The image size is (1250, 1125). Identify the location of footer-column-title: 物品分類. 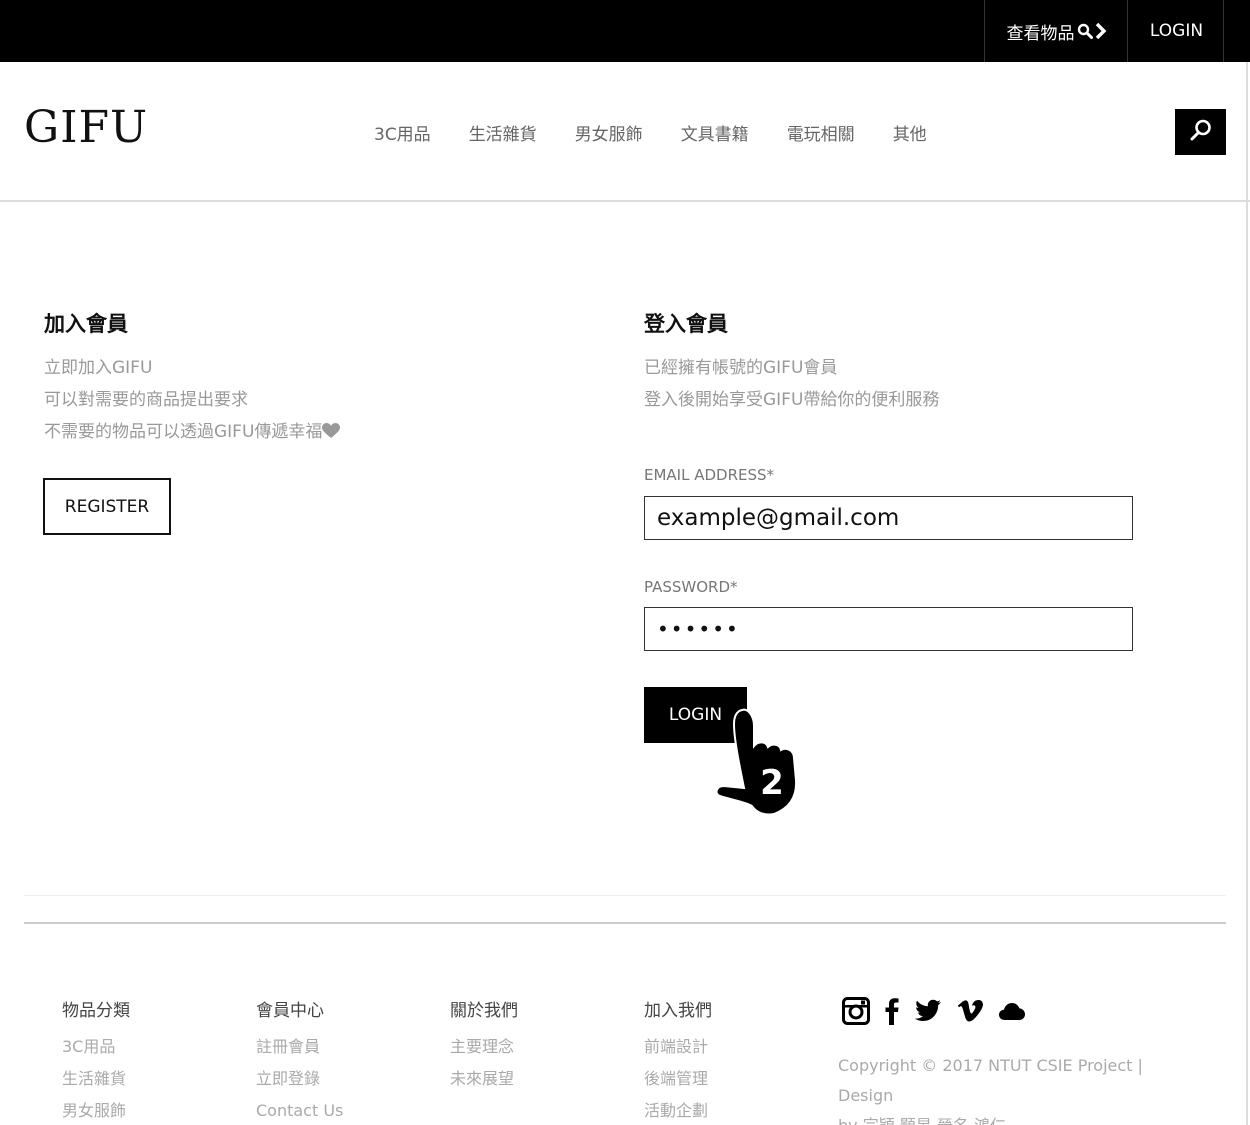
(96, 1011).